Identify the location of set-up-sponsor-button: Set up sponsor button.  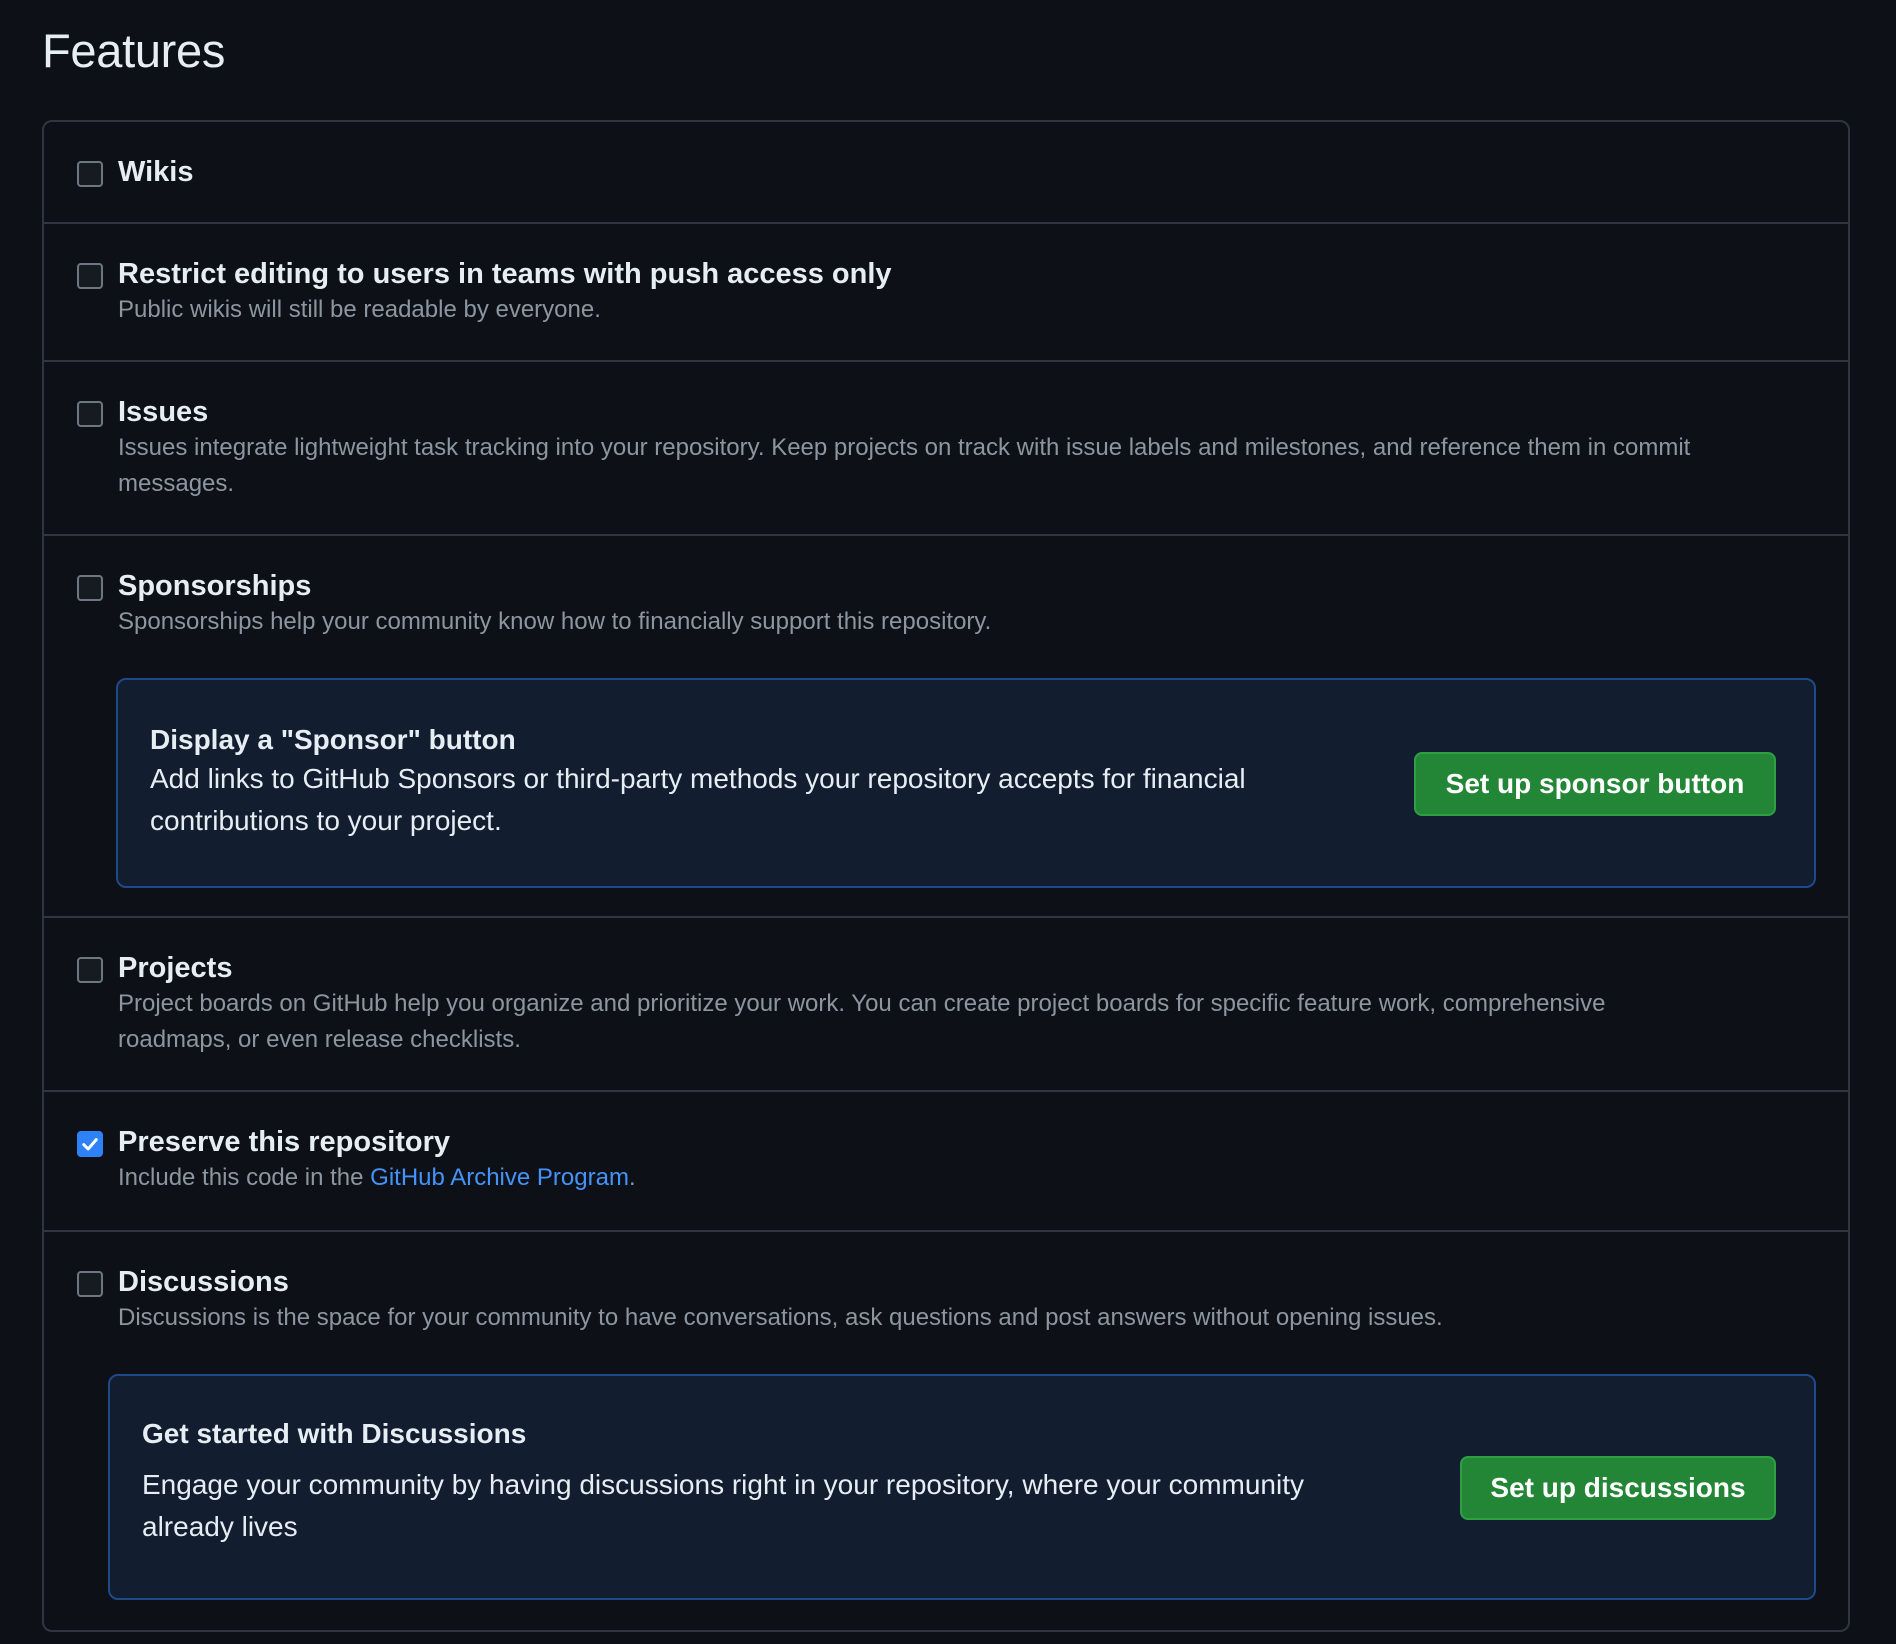
(1595, 784).